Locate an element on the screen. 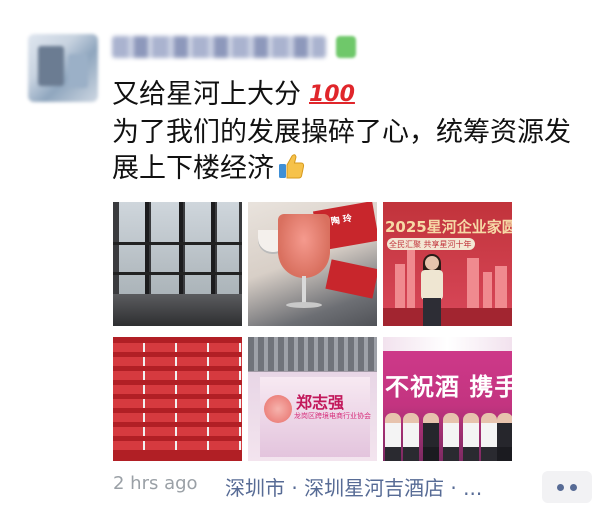 Image resolution: width=608 pixels, height=509 pixels. username-blurred is located at coordinates (219, 47).